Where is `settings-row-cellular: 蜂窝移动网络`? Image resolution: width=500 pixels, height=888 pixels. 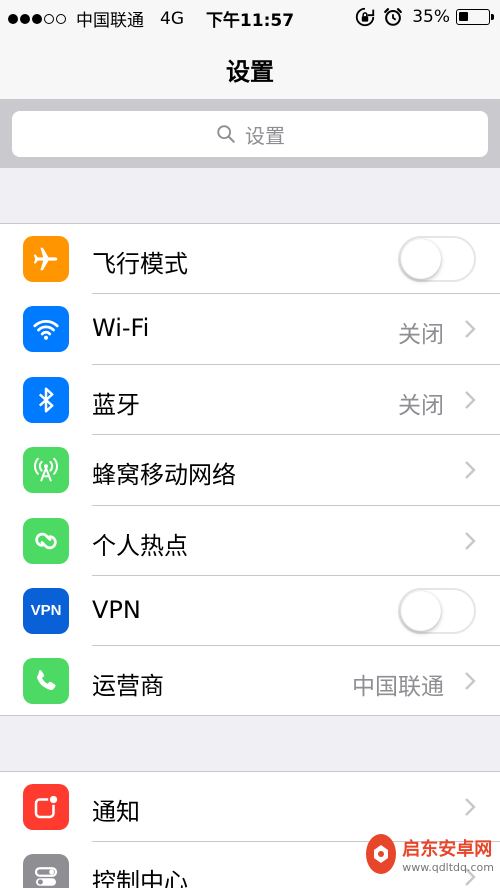 settings-row-cellular: 蜂窝移动网络 is located at coordinates (250, 470).